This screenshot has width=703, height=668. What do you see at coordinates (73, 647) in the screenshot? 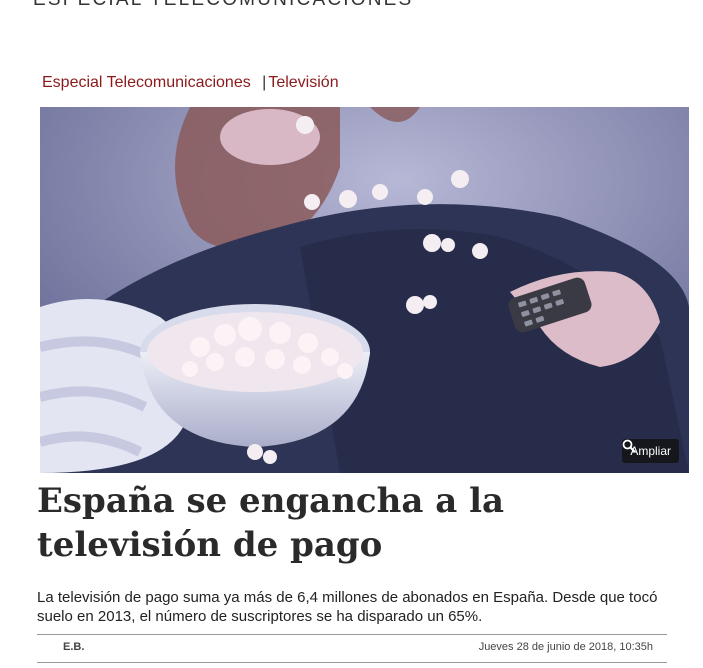
I see `article-author: E.B.` at bounding box center [73, 647].